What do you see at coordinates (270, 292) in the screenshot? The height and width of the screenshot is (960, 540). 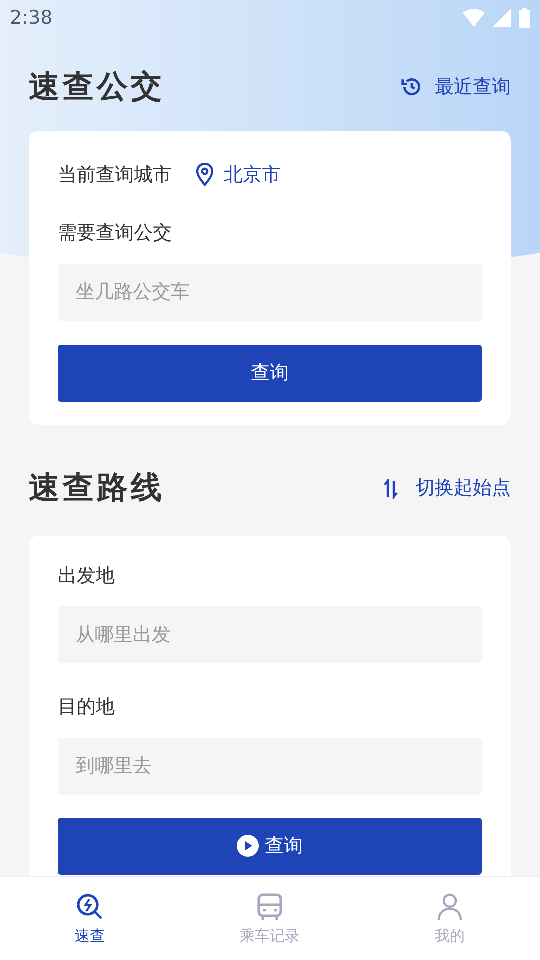 I see `bus-input-field: 坐几路公交车` at bounding box center [270, 292].